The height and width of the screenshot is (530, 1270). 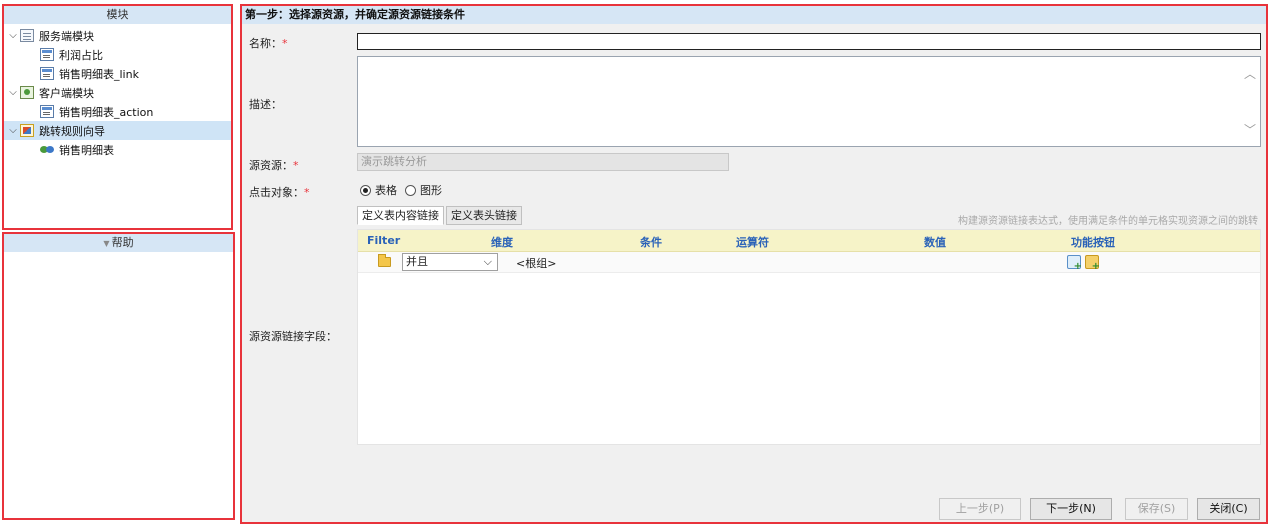 What do you see at coordinates (935, 242) in the screenshot?
I see `column-header: 数值` at bounding box center [935, 242].